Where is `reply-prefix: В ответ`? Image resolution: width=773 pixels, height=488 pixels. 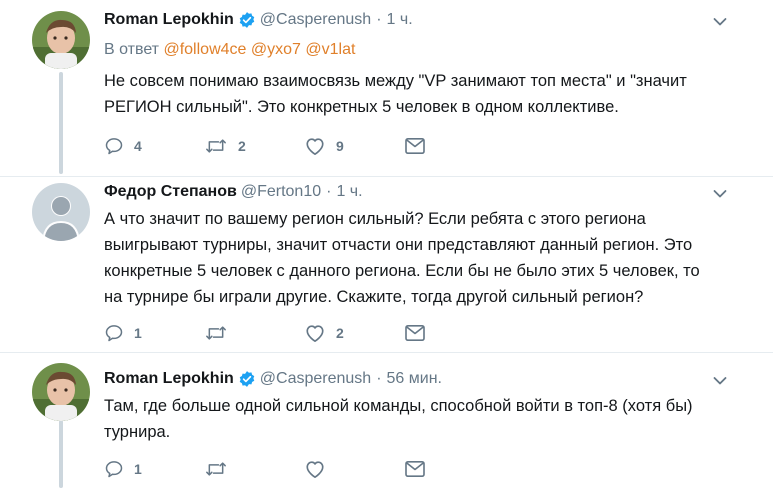 reply-prefix: В ответ is located at coordinates (132, 49).